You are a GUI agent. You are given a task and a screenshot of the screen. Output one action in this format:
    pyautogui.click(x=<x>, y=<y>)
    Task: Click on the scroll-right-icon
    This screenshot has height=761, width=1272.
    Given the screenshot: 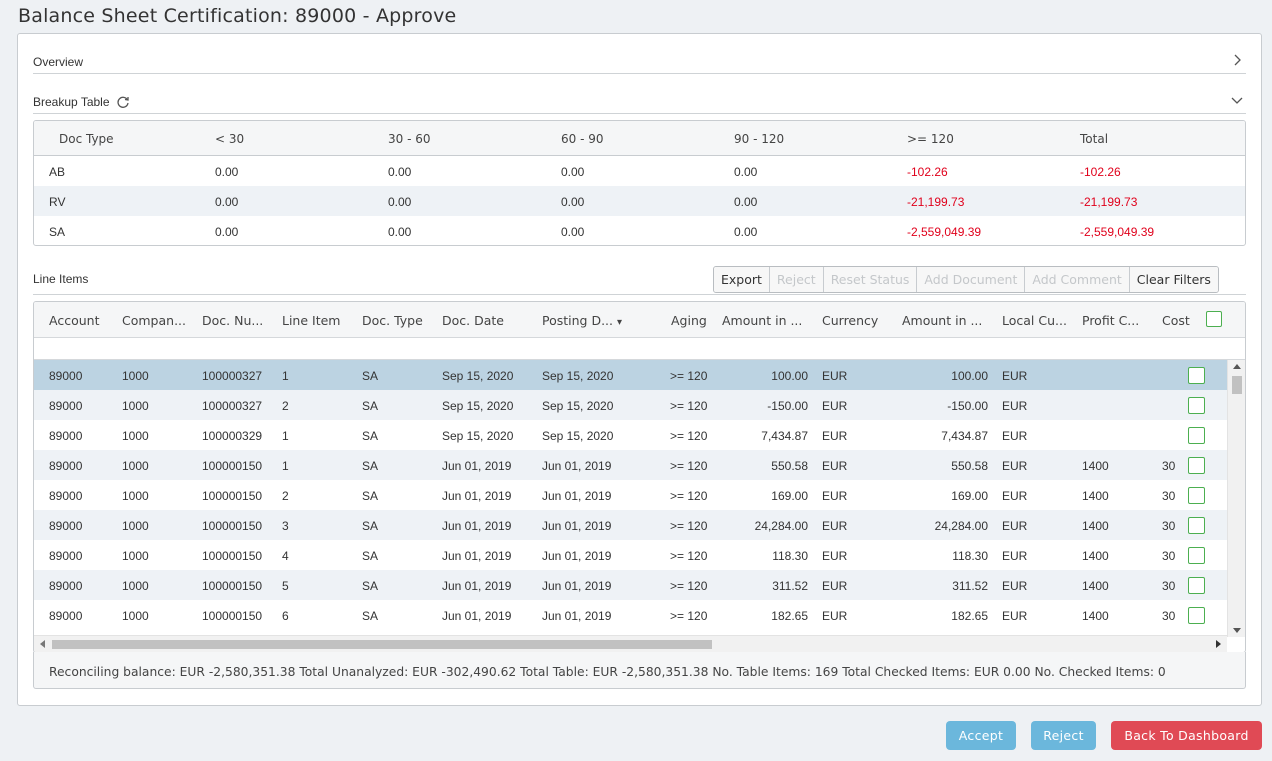 What is the action you would take?
    pyautogui.click(x=1218, y=644)
    